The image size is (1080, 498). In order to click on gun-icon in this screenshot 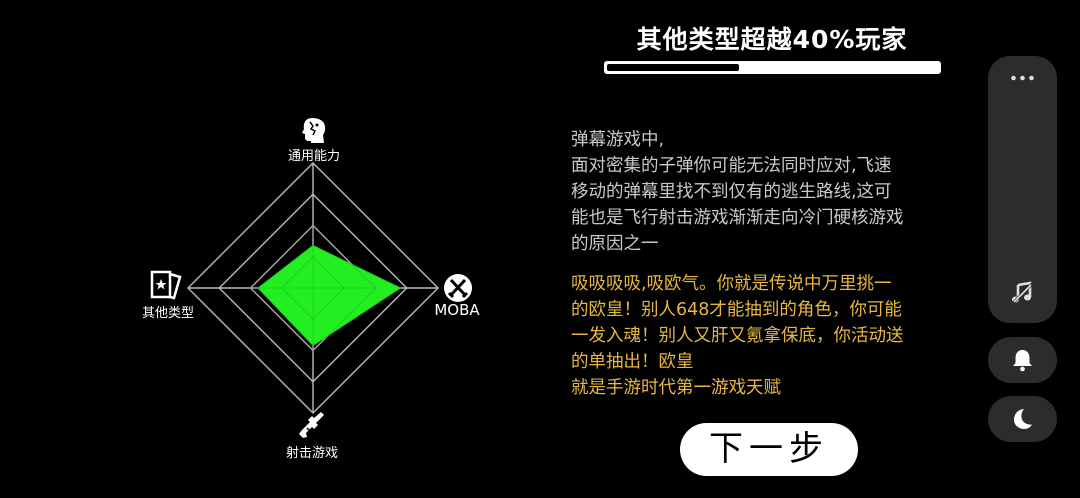, I will do `click(311, 425)`.